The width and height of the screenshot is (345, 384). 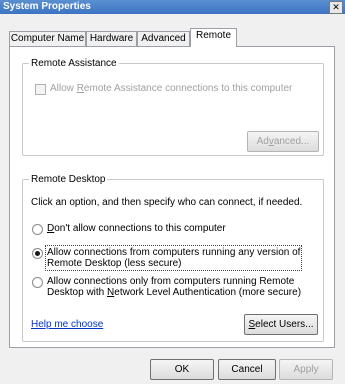 What do you see at coordinates (47, 38) in the screenshot?
I see `tab-computer-name: Computer Name` at bounding box center [47, 38].